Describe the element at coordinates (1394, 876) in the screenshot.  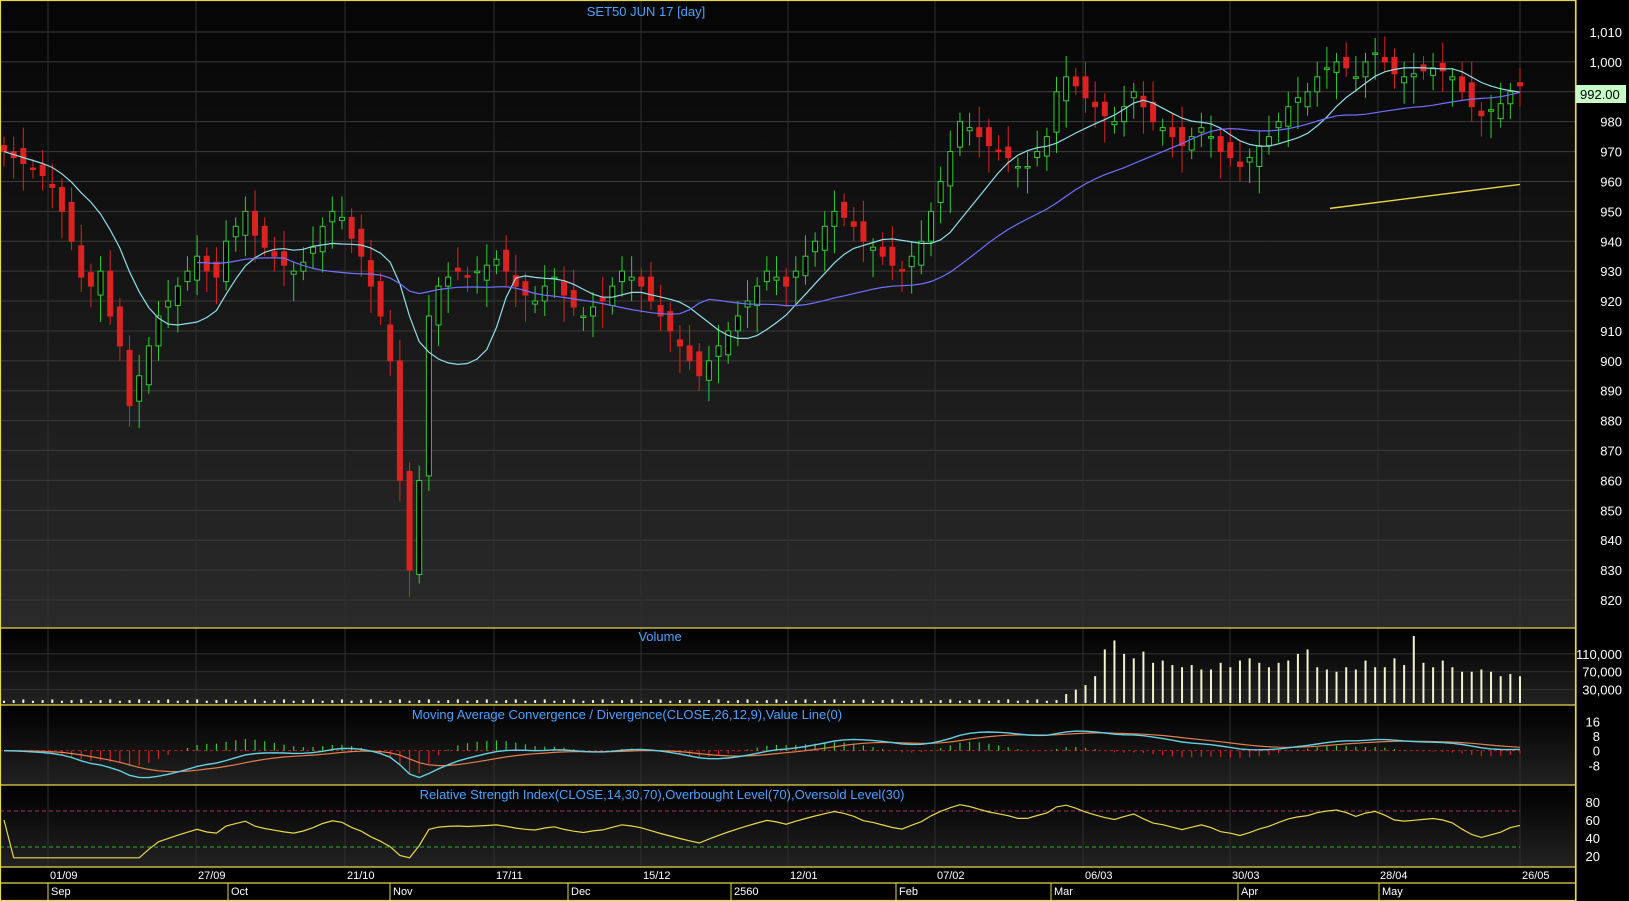
I see `x-date-label: 28/04` at that location.